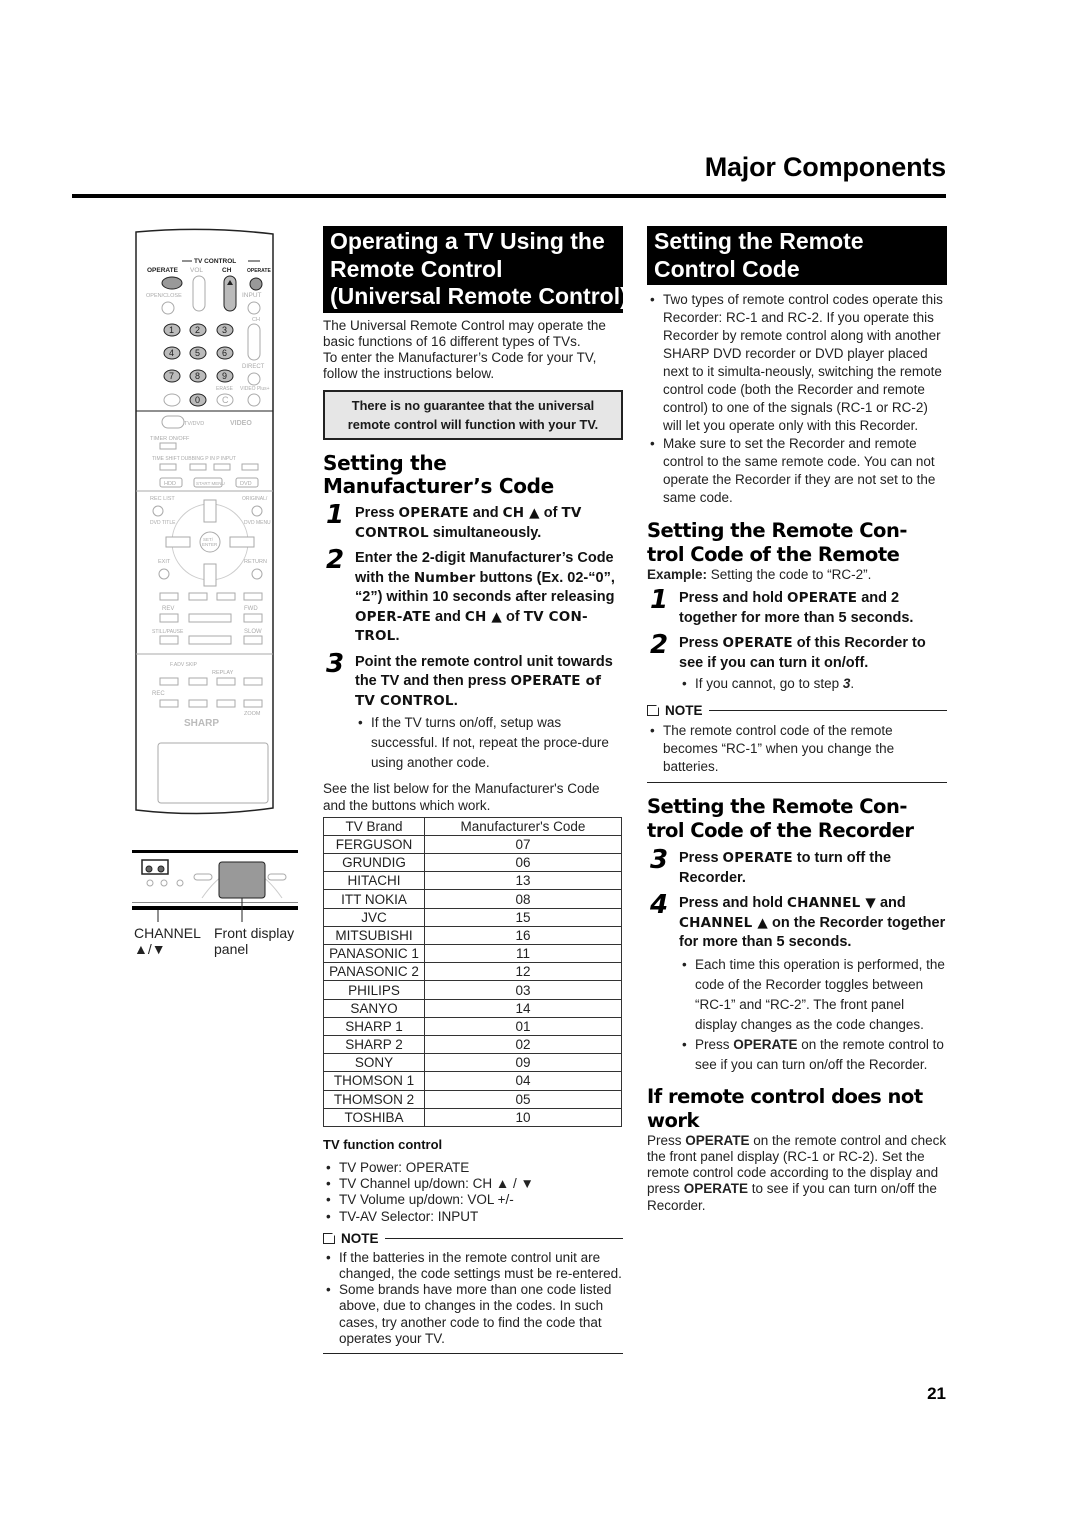 Image resolution: width=1080 pixels, height=1528 pixels. I want to click on svg-text: C, so click(225, 400).